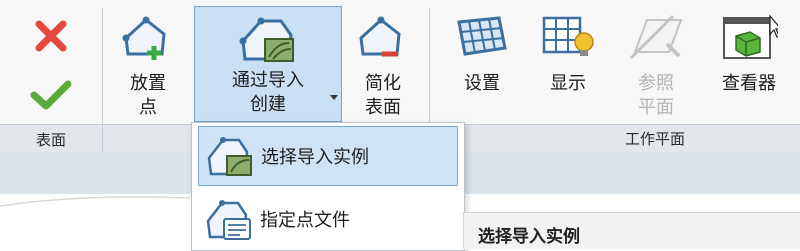 The width and height of the screenshot is (800, 251). Describe the element at coordinates (615, 138) in the screenshot. I see `workplane-panel-label: 工作平面` at that location.